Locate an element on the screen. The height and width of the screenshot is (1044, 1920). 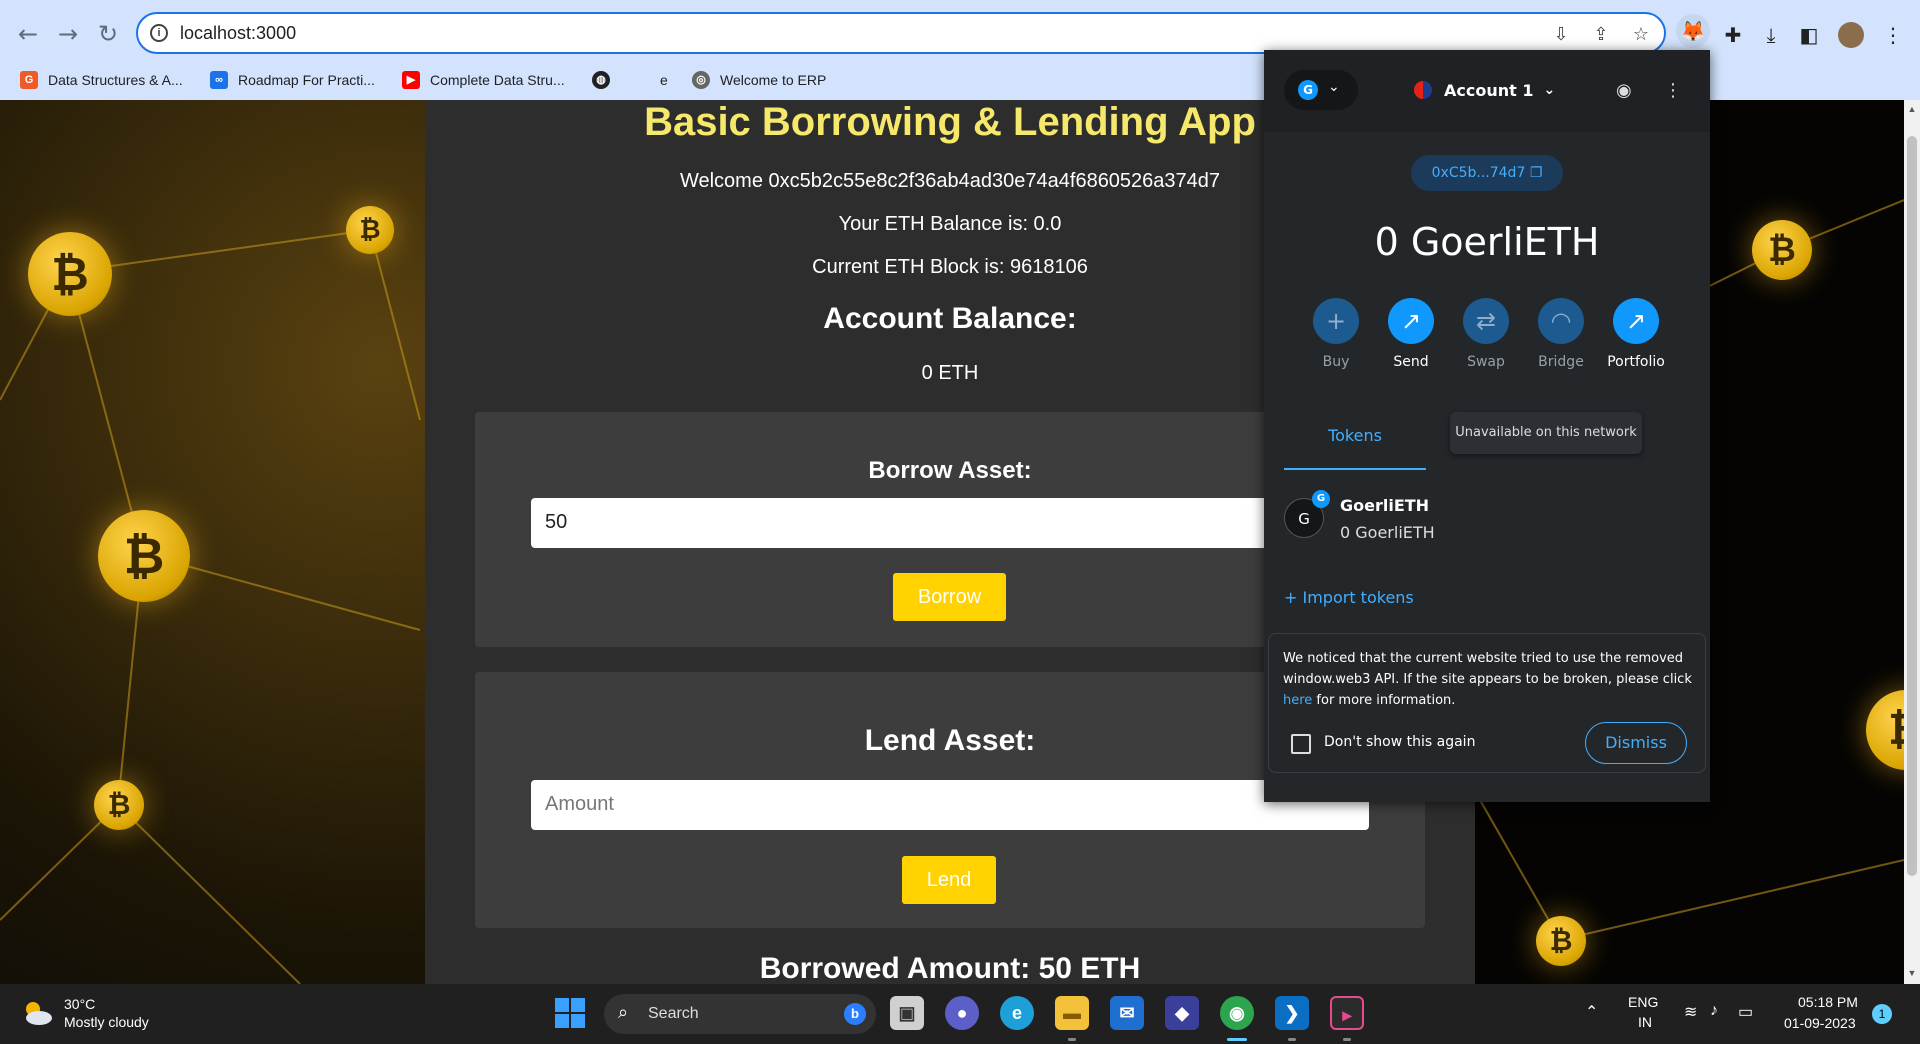
action-label: Portfolio is located at coordinates (1636, 362).